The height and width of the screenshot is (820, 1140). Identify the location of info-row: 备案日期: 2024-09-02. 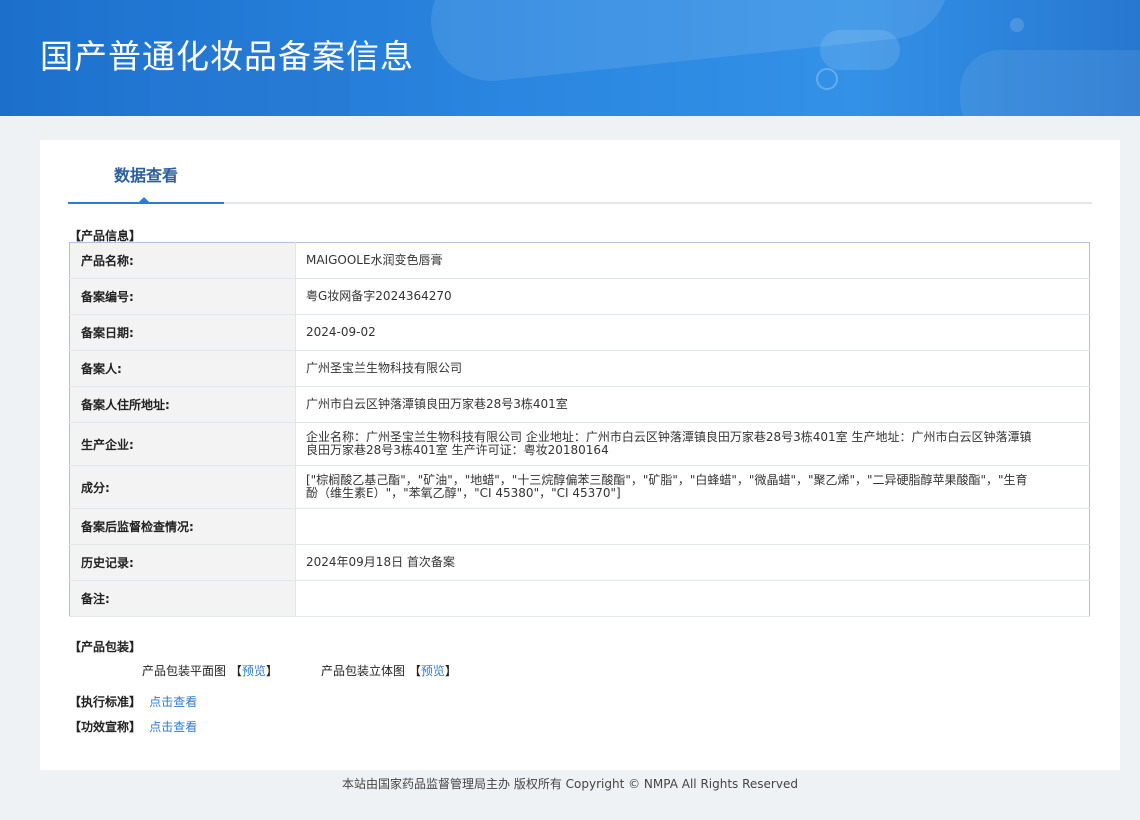
(579, 332).